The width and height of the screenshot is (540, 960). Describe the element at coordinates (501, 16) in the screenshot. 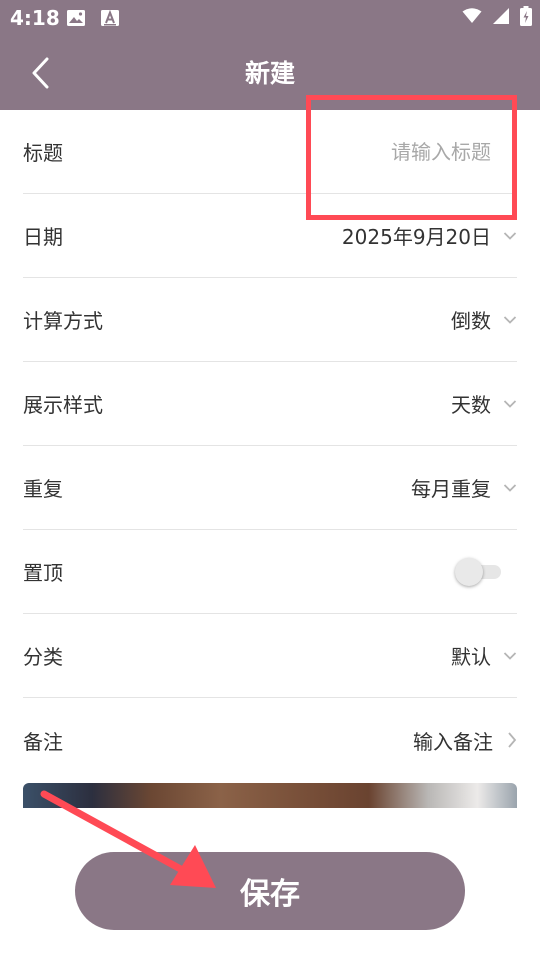

I see `signal-icon` at that location.